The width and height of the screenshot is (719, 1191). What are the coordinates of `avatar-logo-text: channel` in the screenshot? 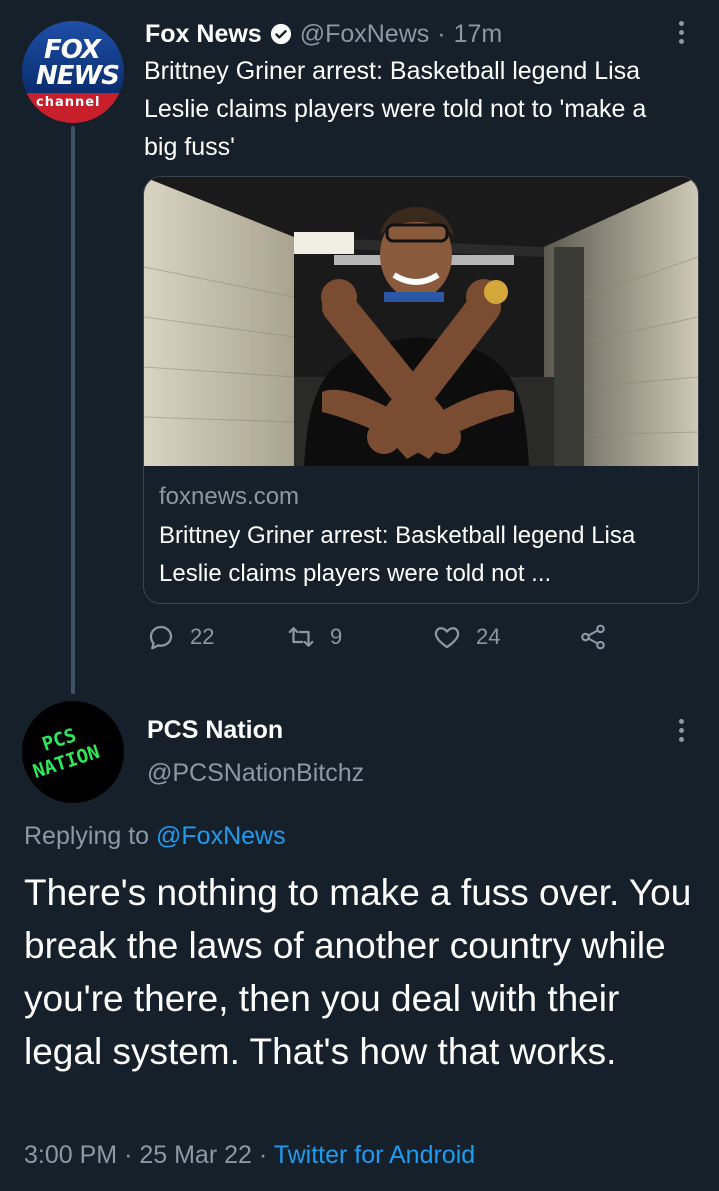 It's located at (68, 102).